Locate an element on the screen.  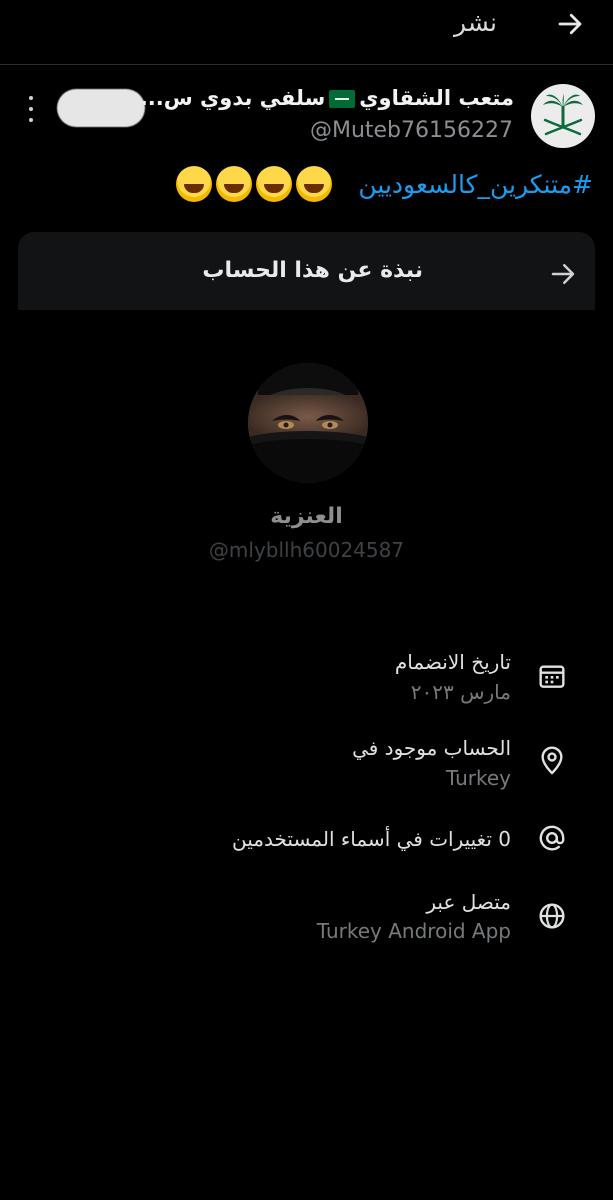
palm-swords-emblem-icon is located at coordinates (563, 114).